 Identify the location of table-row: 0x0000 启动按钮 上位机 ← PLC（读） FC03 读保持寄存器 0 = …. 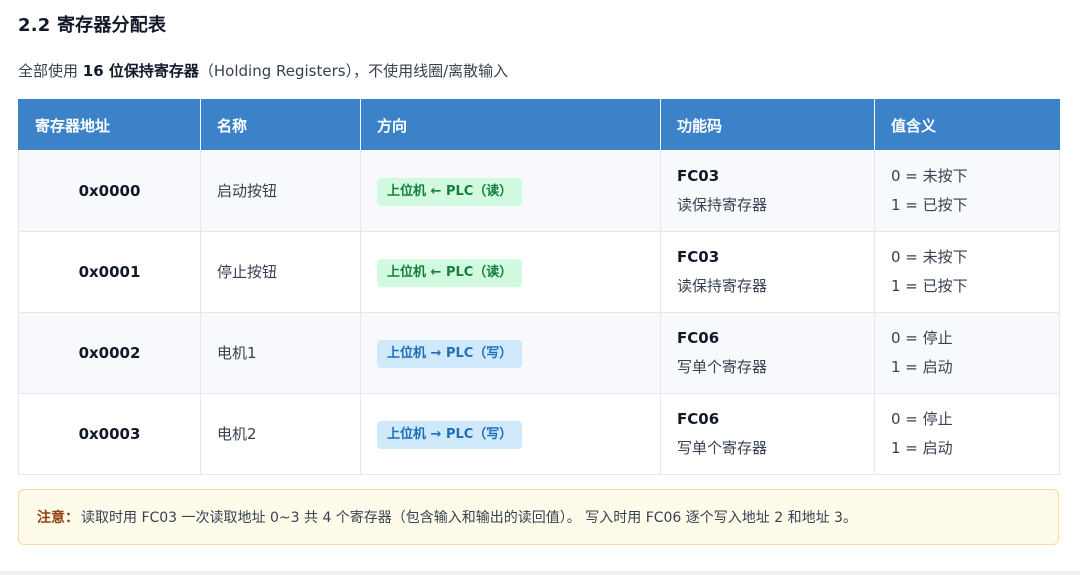
(539, 191).